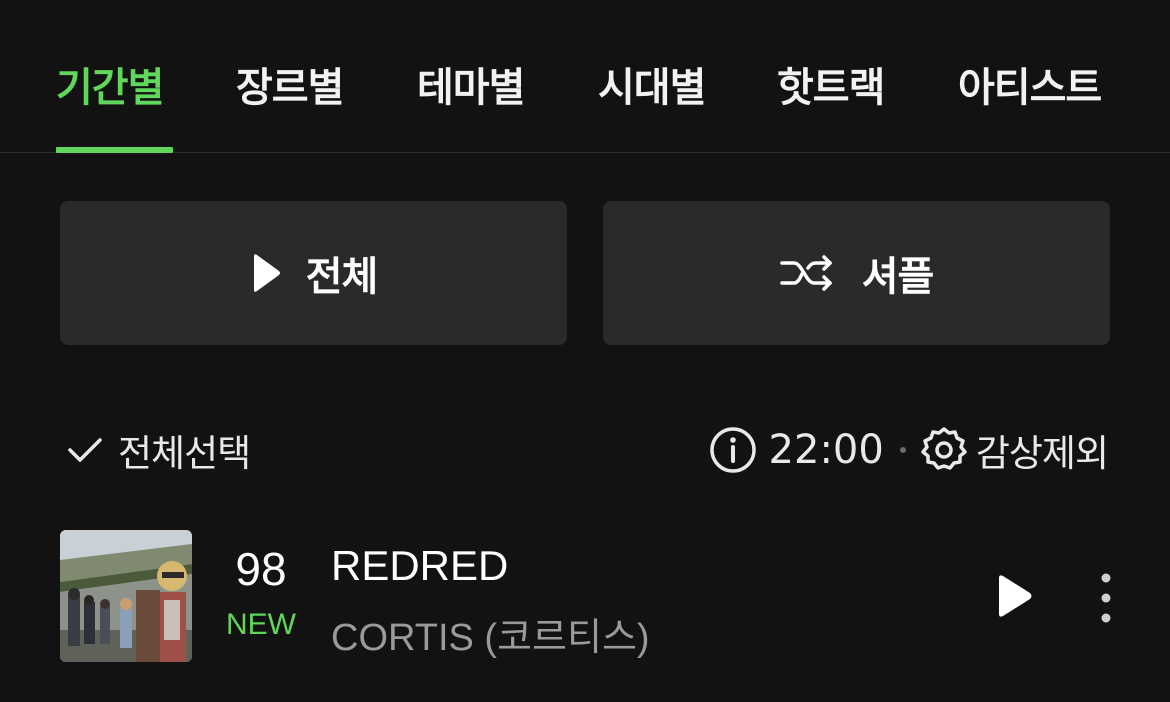 Image resolution: width=1170 pixels, height=702 pixels. What do you see at coordinates (85, 450) in the screenshot?
I see `check-icon` at bounding box center [85, 450].